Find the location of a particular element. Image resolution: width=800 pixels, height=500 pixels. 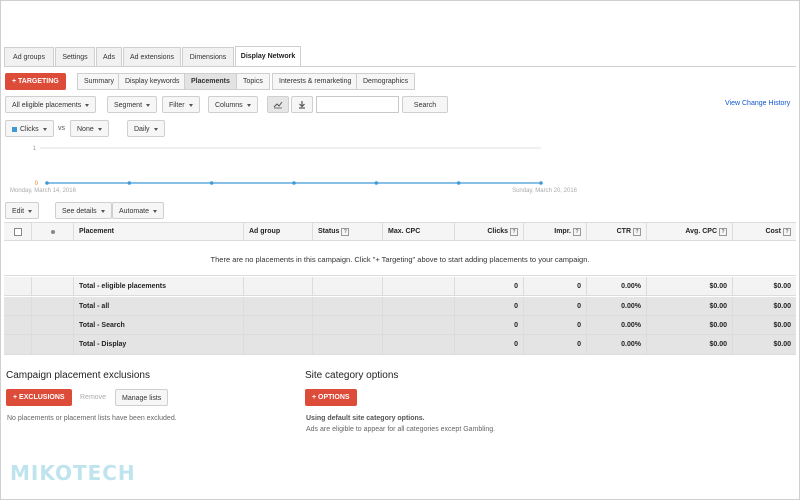

all-eligible-placements-dropdown: All eligible placements is located at coordinates (51, 104).